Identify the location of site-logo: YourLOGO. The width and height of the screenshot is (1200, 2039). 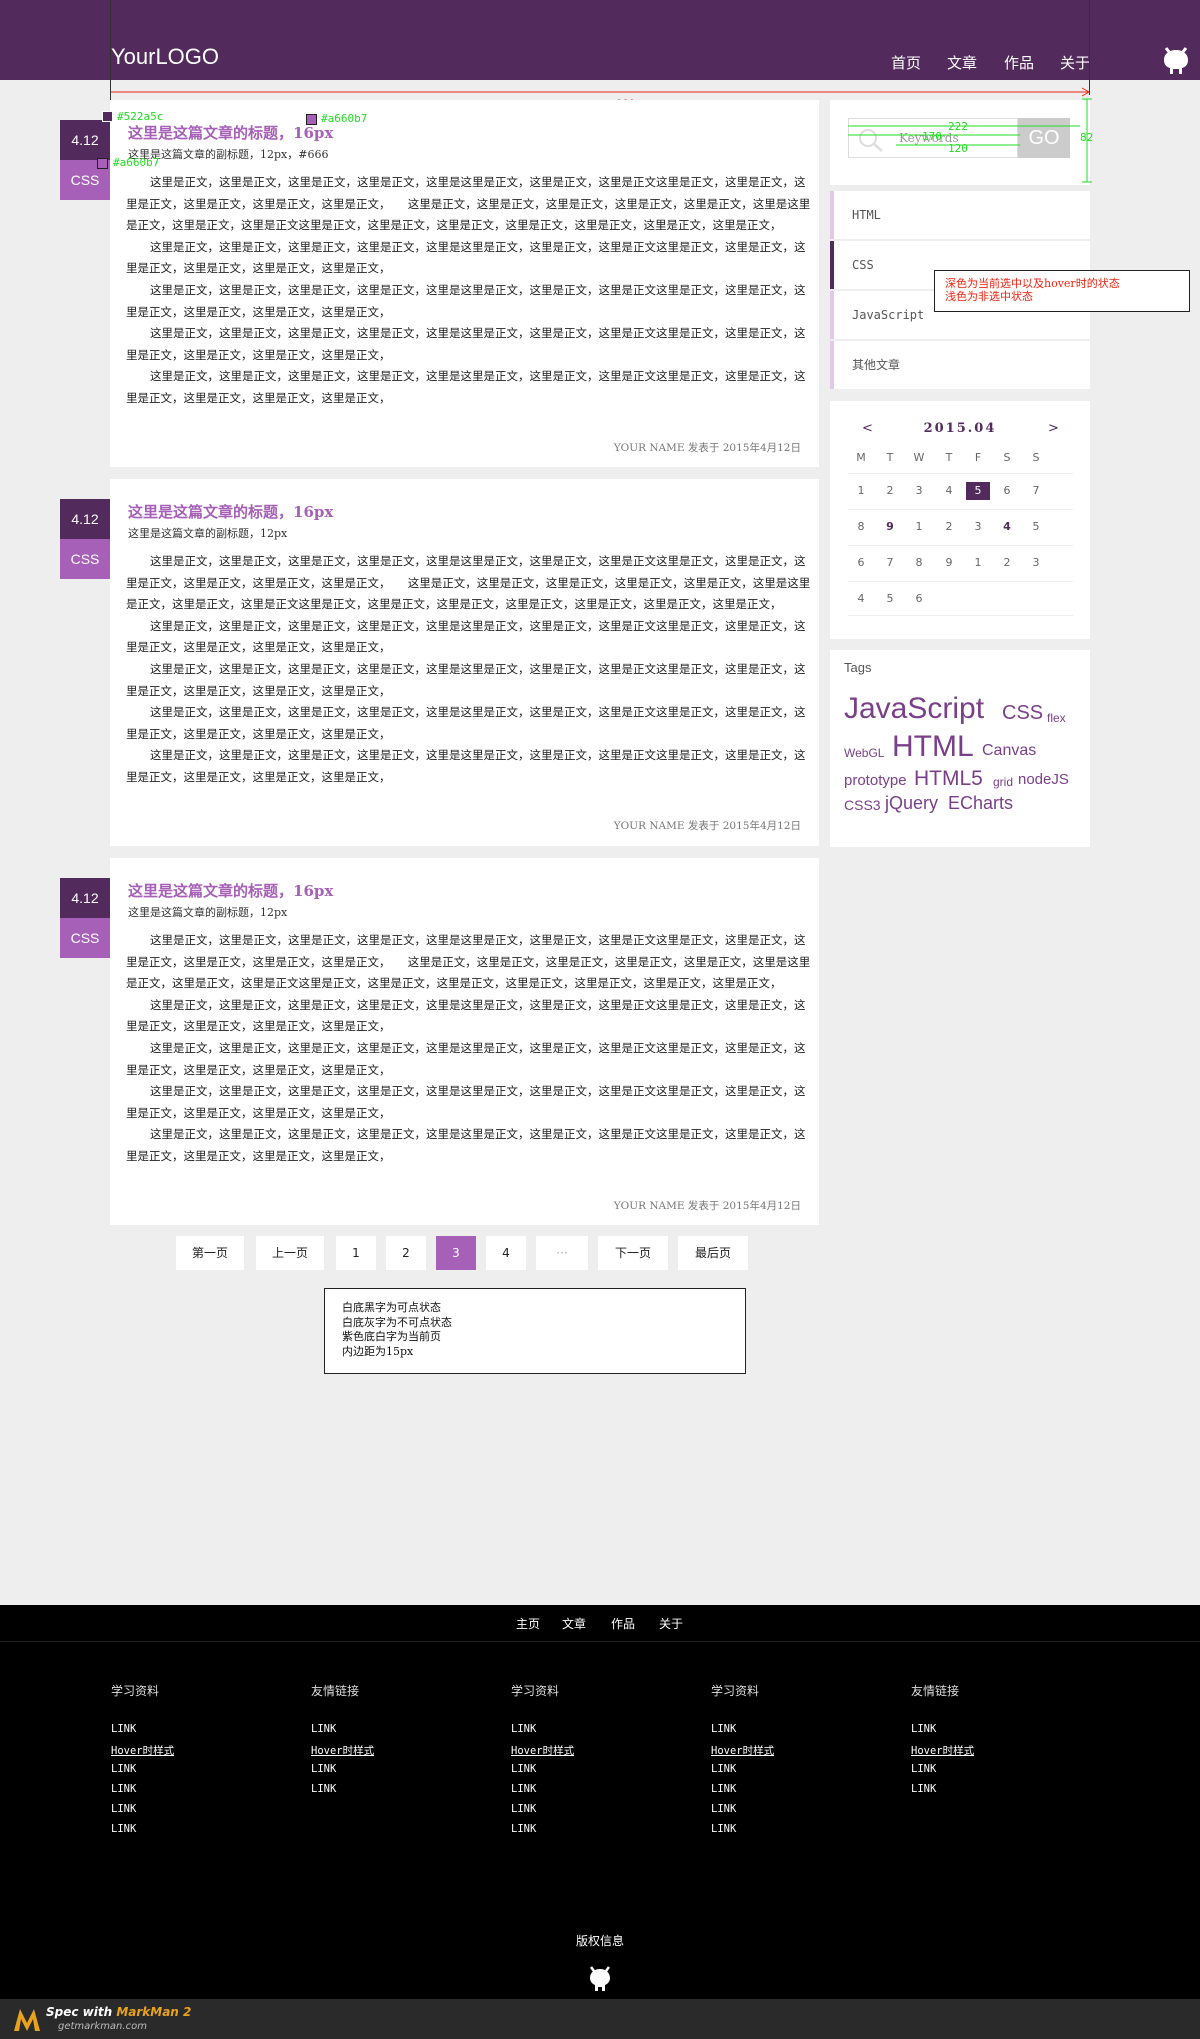
(165, 57).